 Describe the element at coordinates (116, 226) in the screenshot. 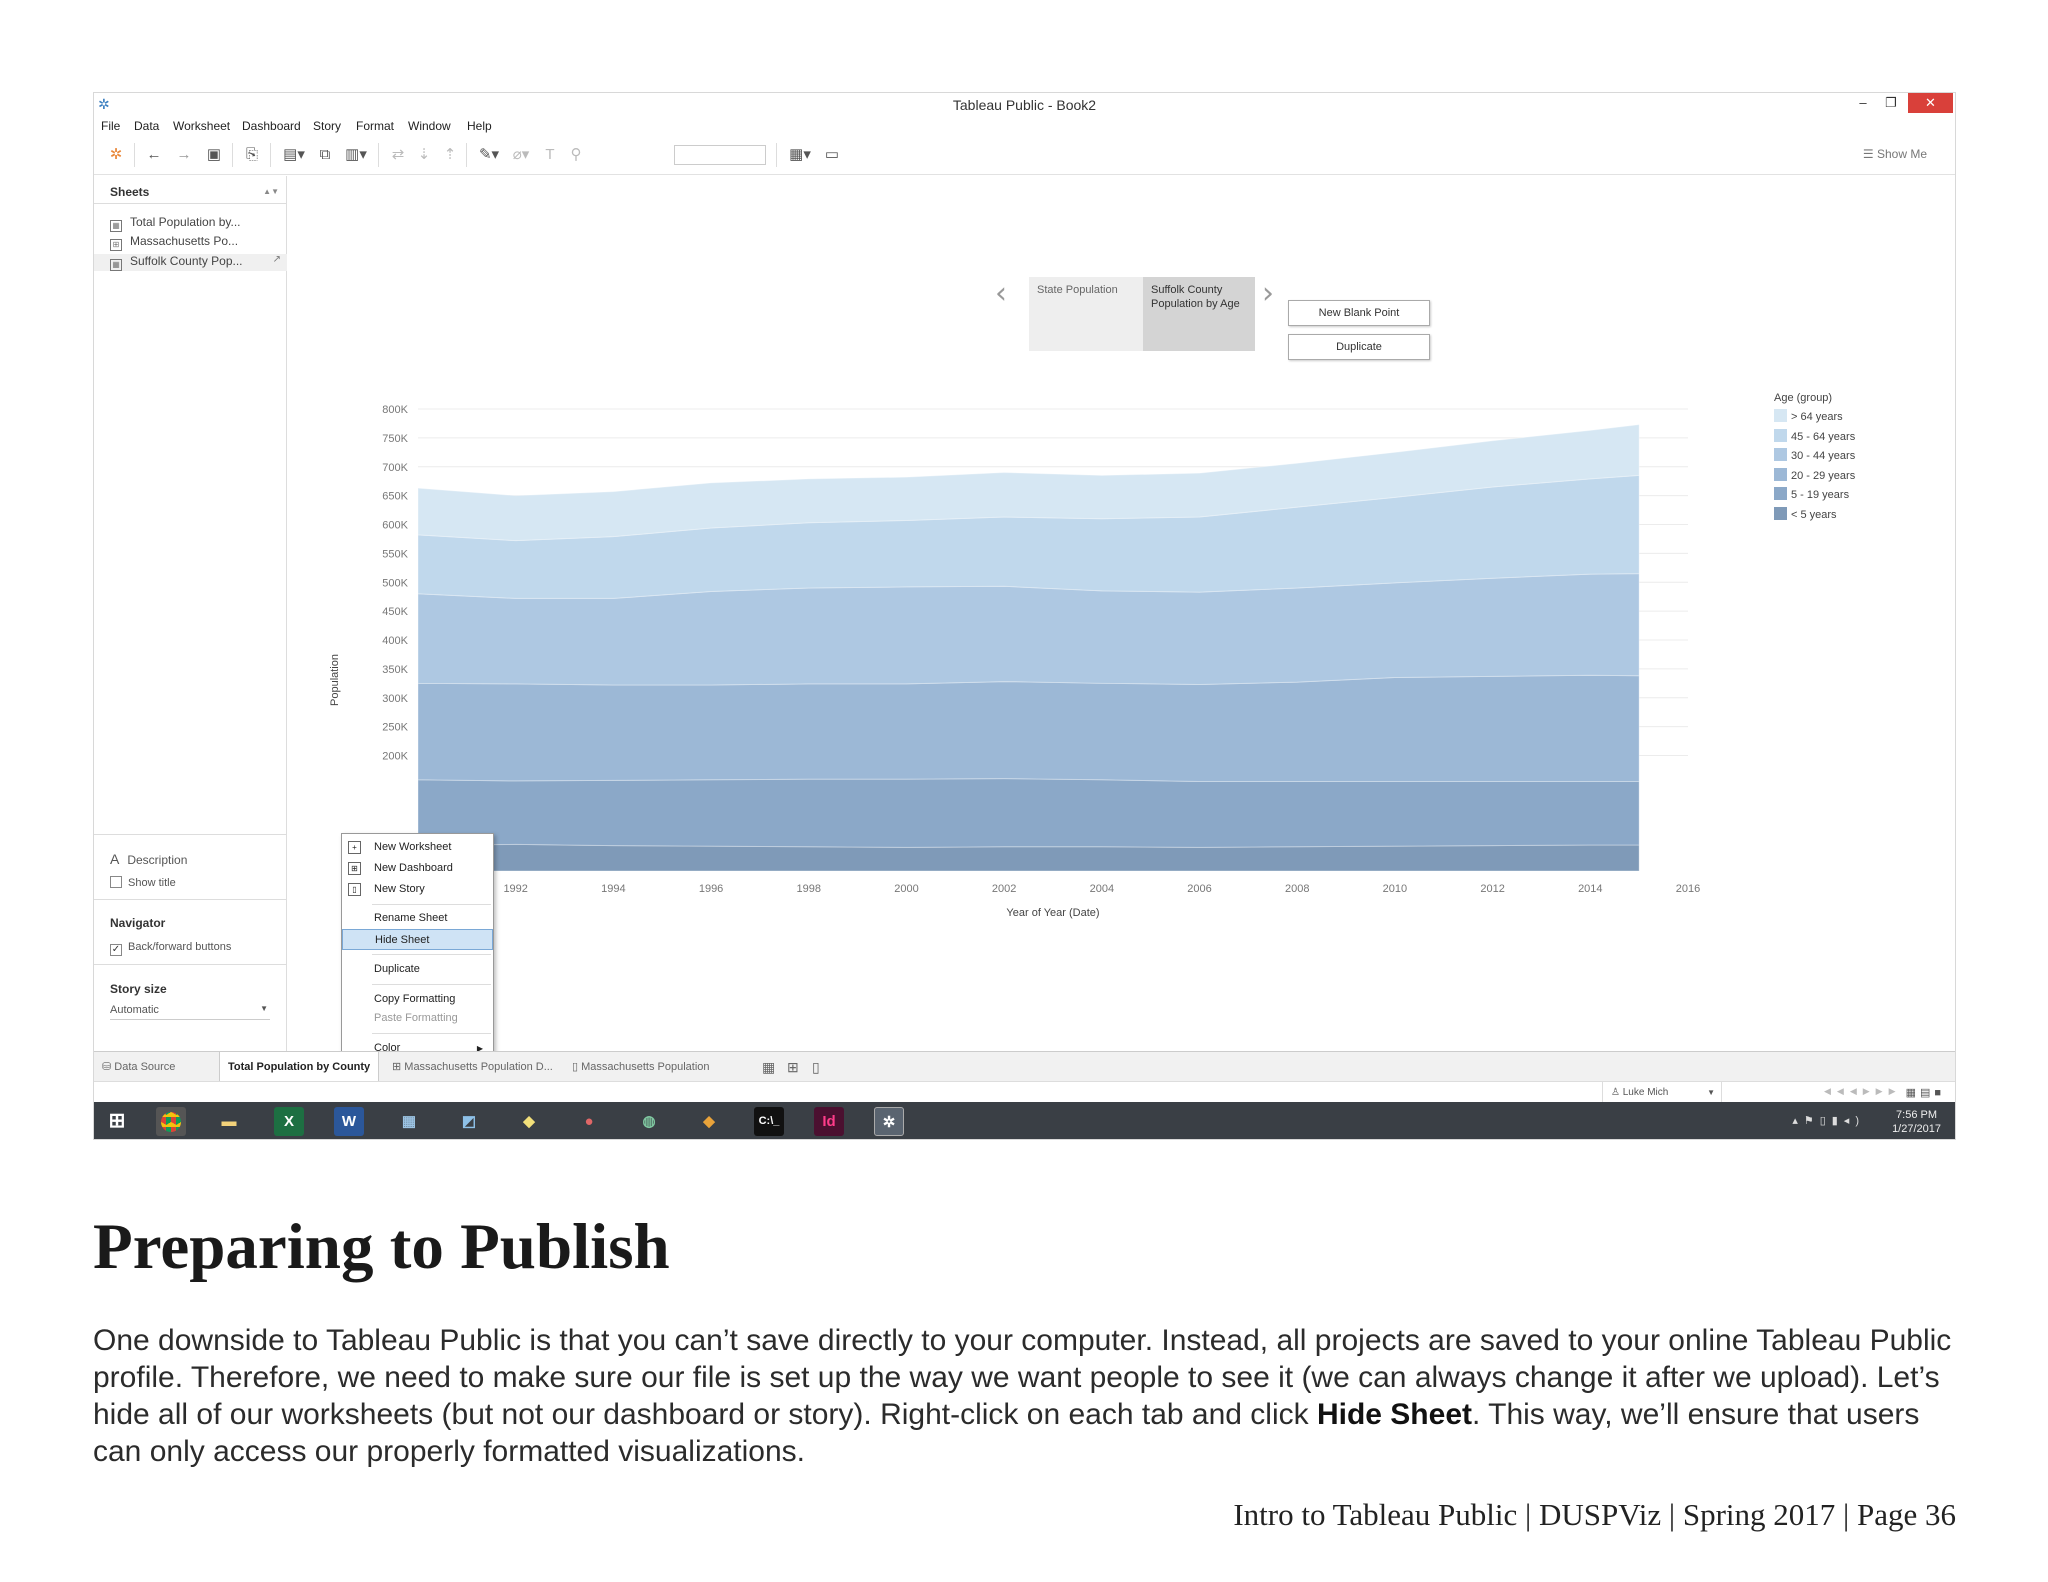

I see `worksheet-icon: ▦` at that location.